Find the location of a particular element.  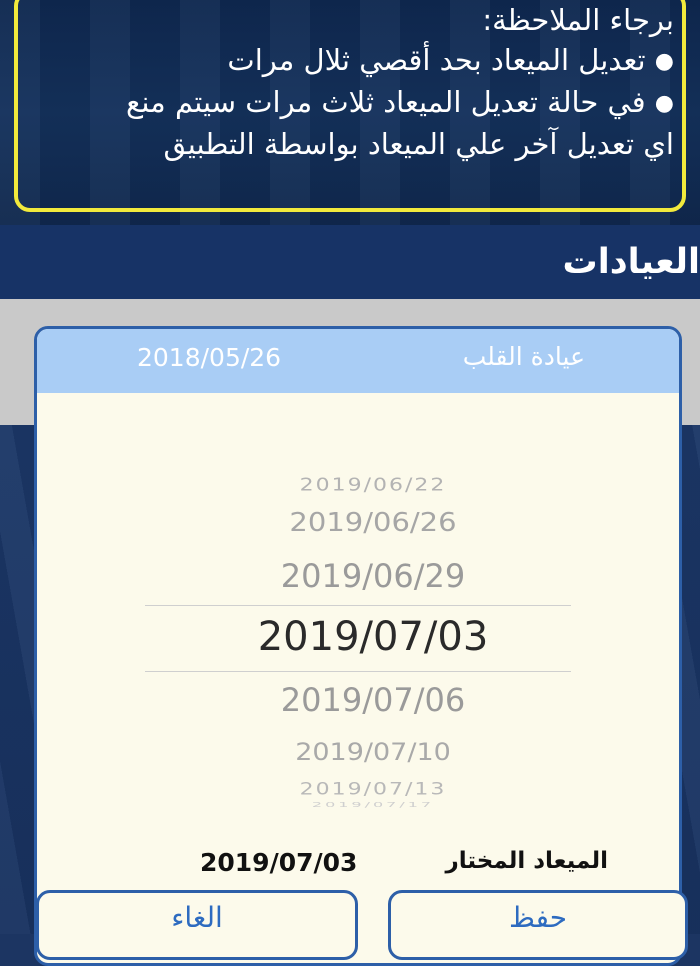

clinic-name: عيادة القلب is located at coordinates (523, 356).